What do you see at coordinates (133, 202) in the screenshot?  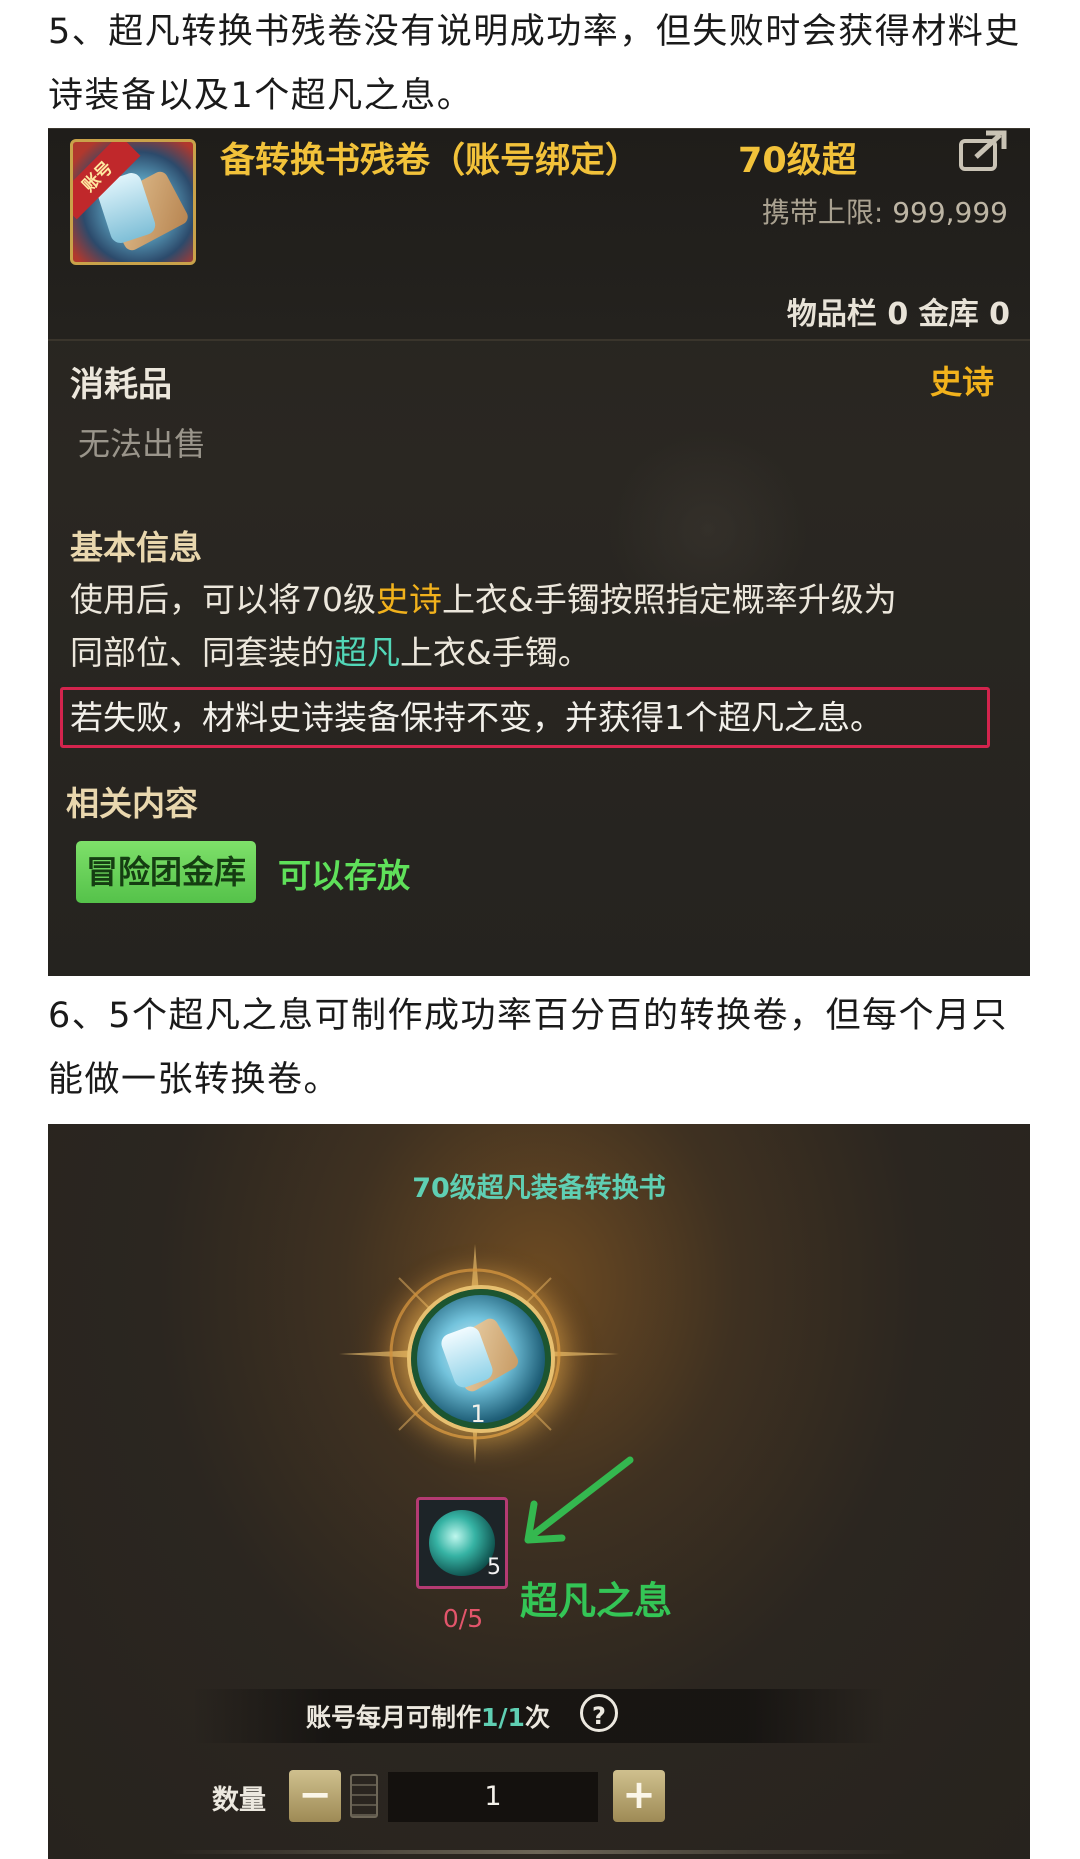 I see `item-icon: 账号` at bounding box center [133, 202].